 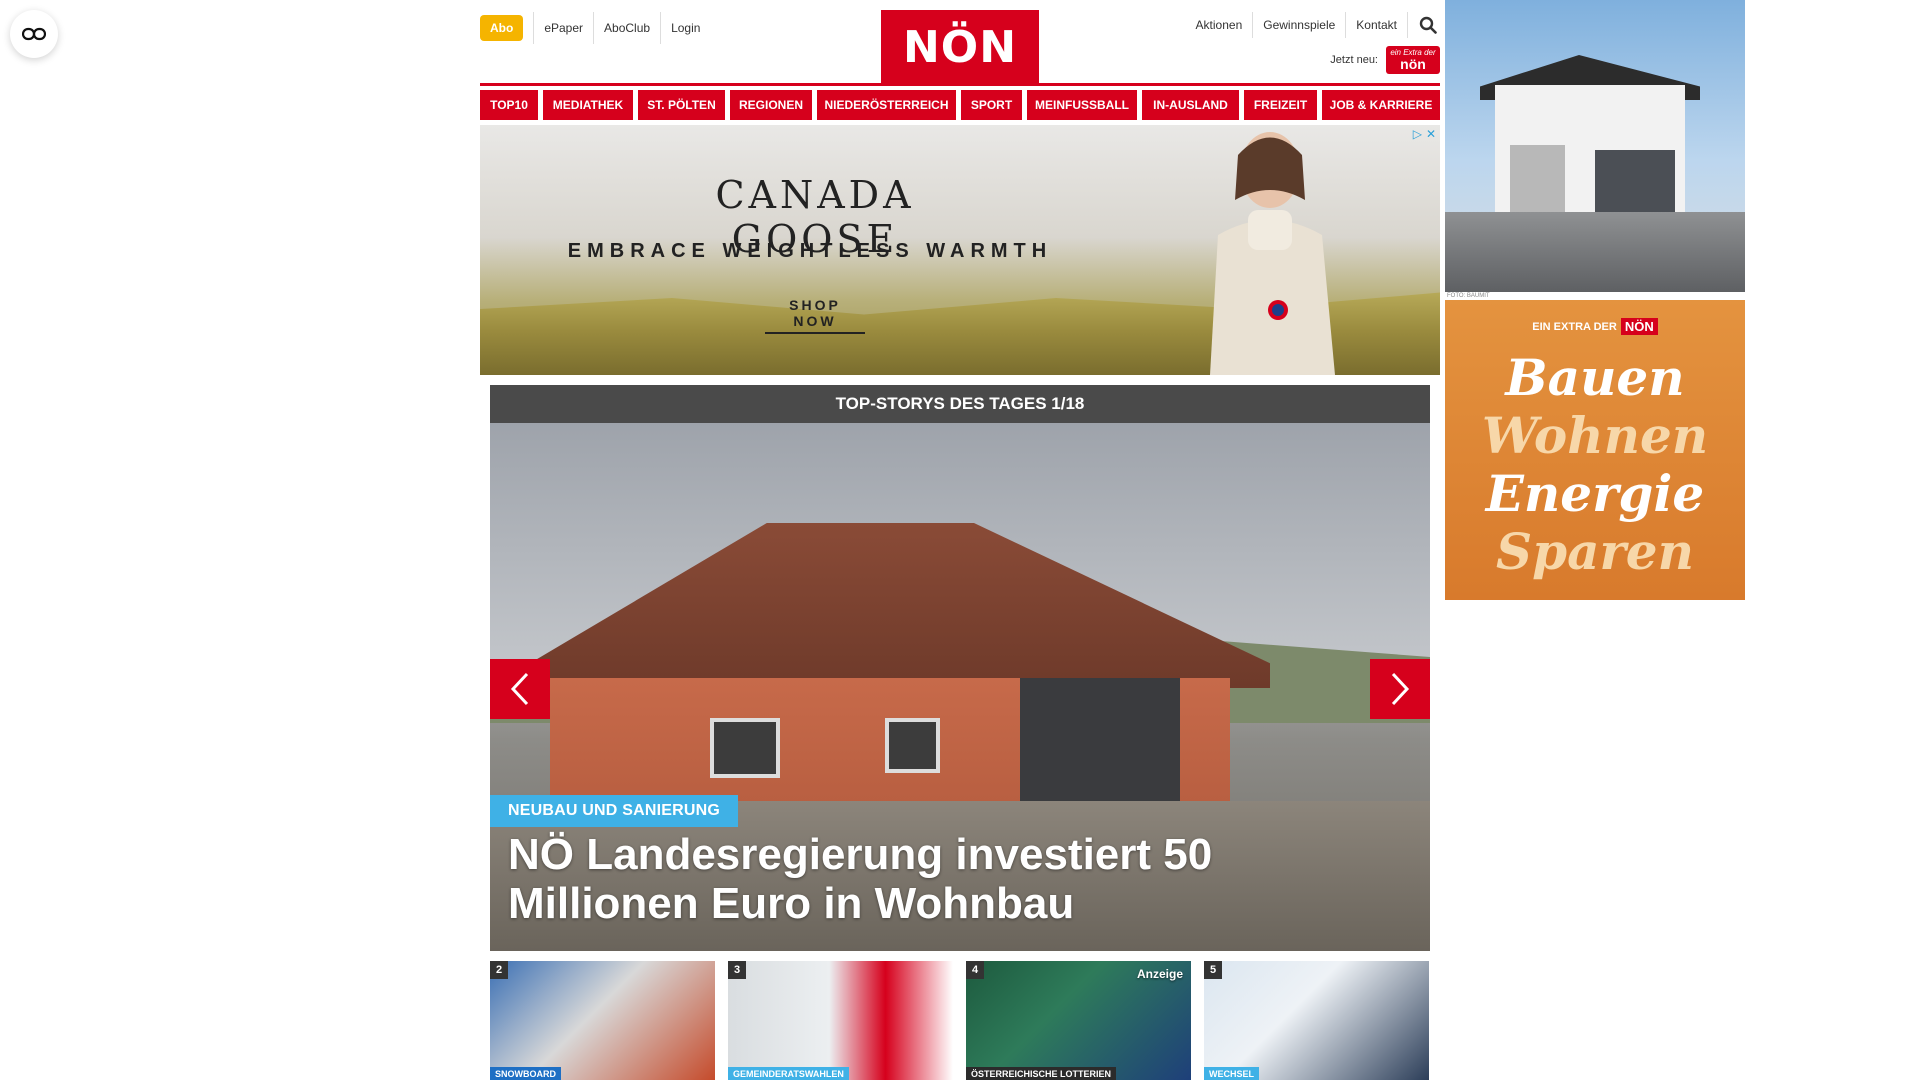 I want to click on ad-tagline: EMBRACE WEIGHTLESS WARMTH, so click(x=810, y=251).